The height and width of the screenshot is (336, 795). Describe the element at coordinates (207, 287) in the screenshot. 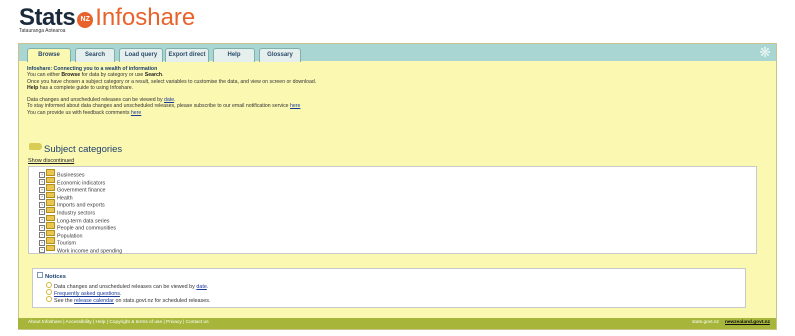

I see `notice-text: .` at that location.